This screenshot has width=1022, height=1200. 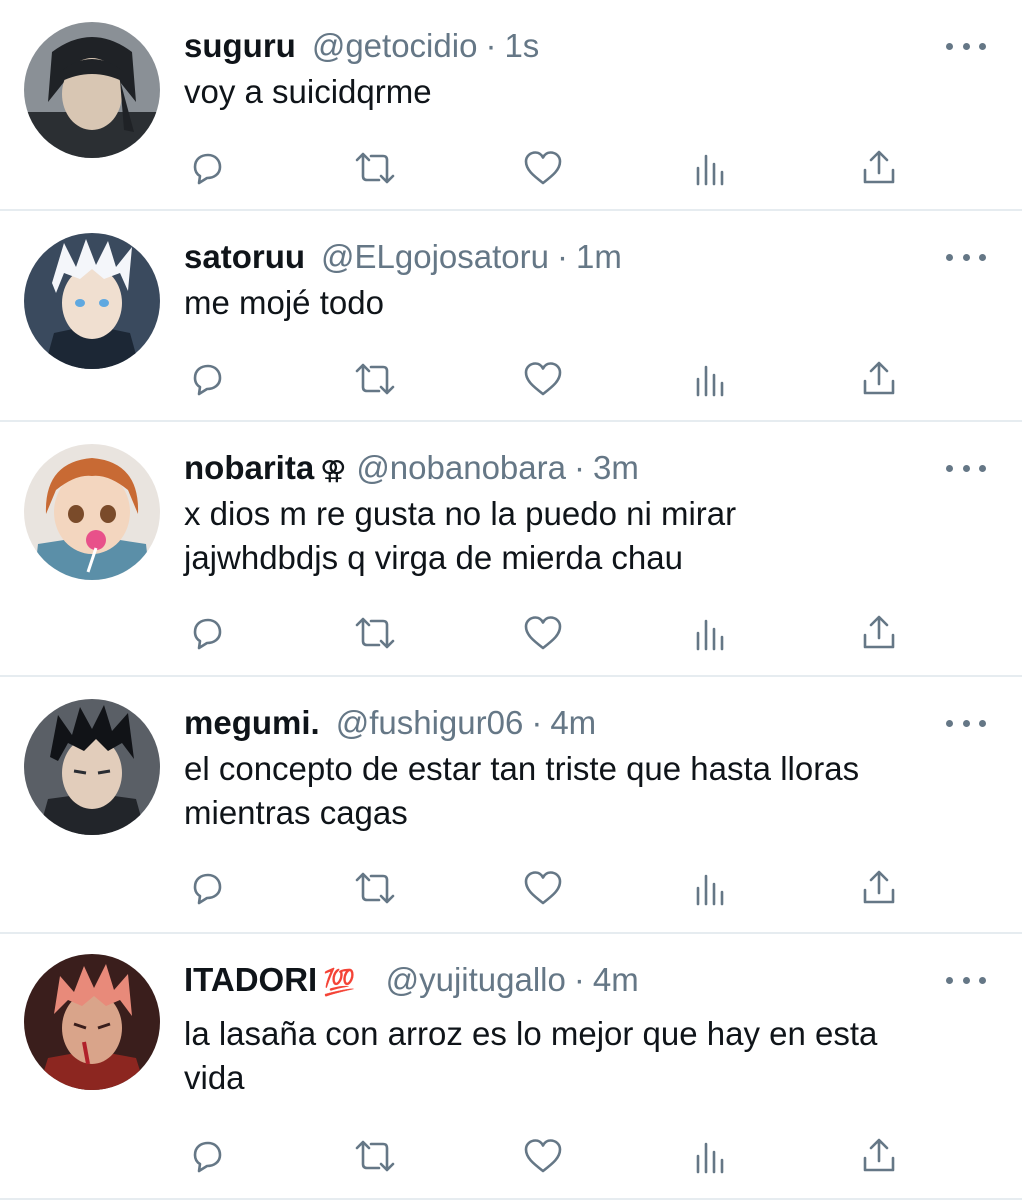 What do you see at coordinates (284, 302) in the screenshot?
I see `tweet-text-line: me mojé todo` at bounding box center [284, 302].